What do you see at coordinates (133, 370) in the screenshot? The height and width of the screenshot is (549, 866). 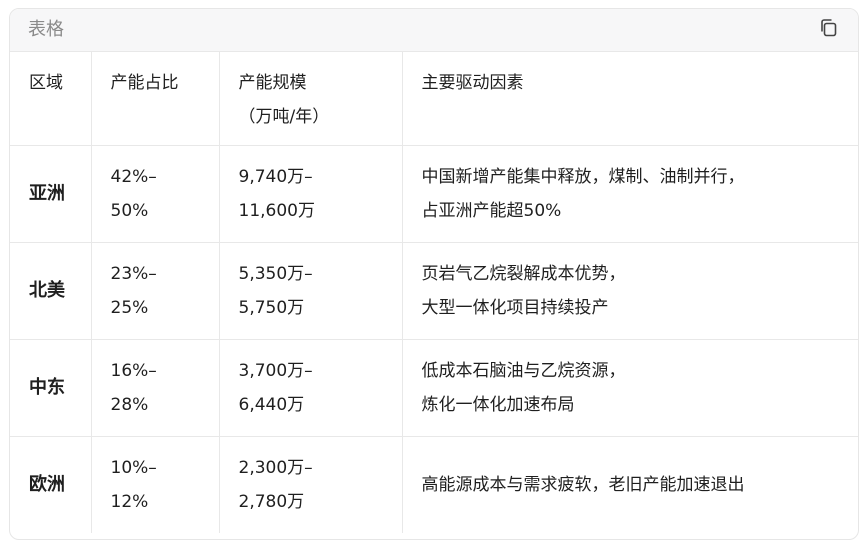 I see `cell-share-line1: 16%–` at bounding box center [133, 370].